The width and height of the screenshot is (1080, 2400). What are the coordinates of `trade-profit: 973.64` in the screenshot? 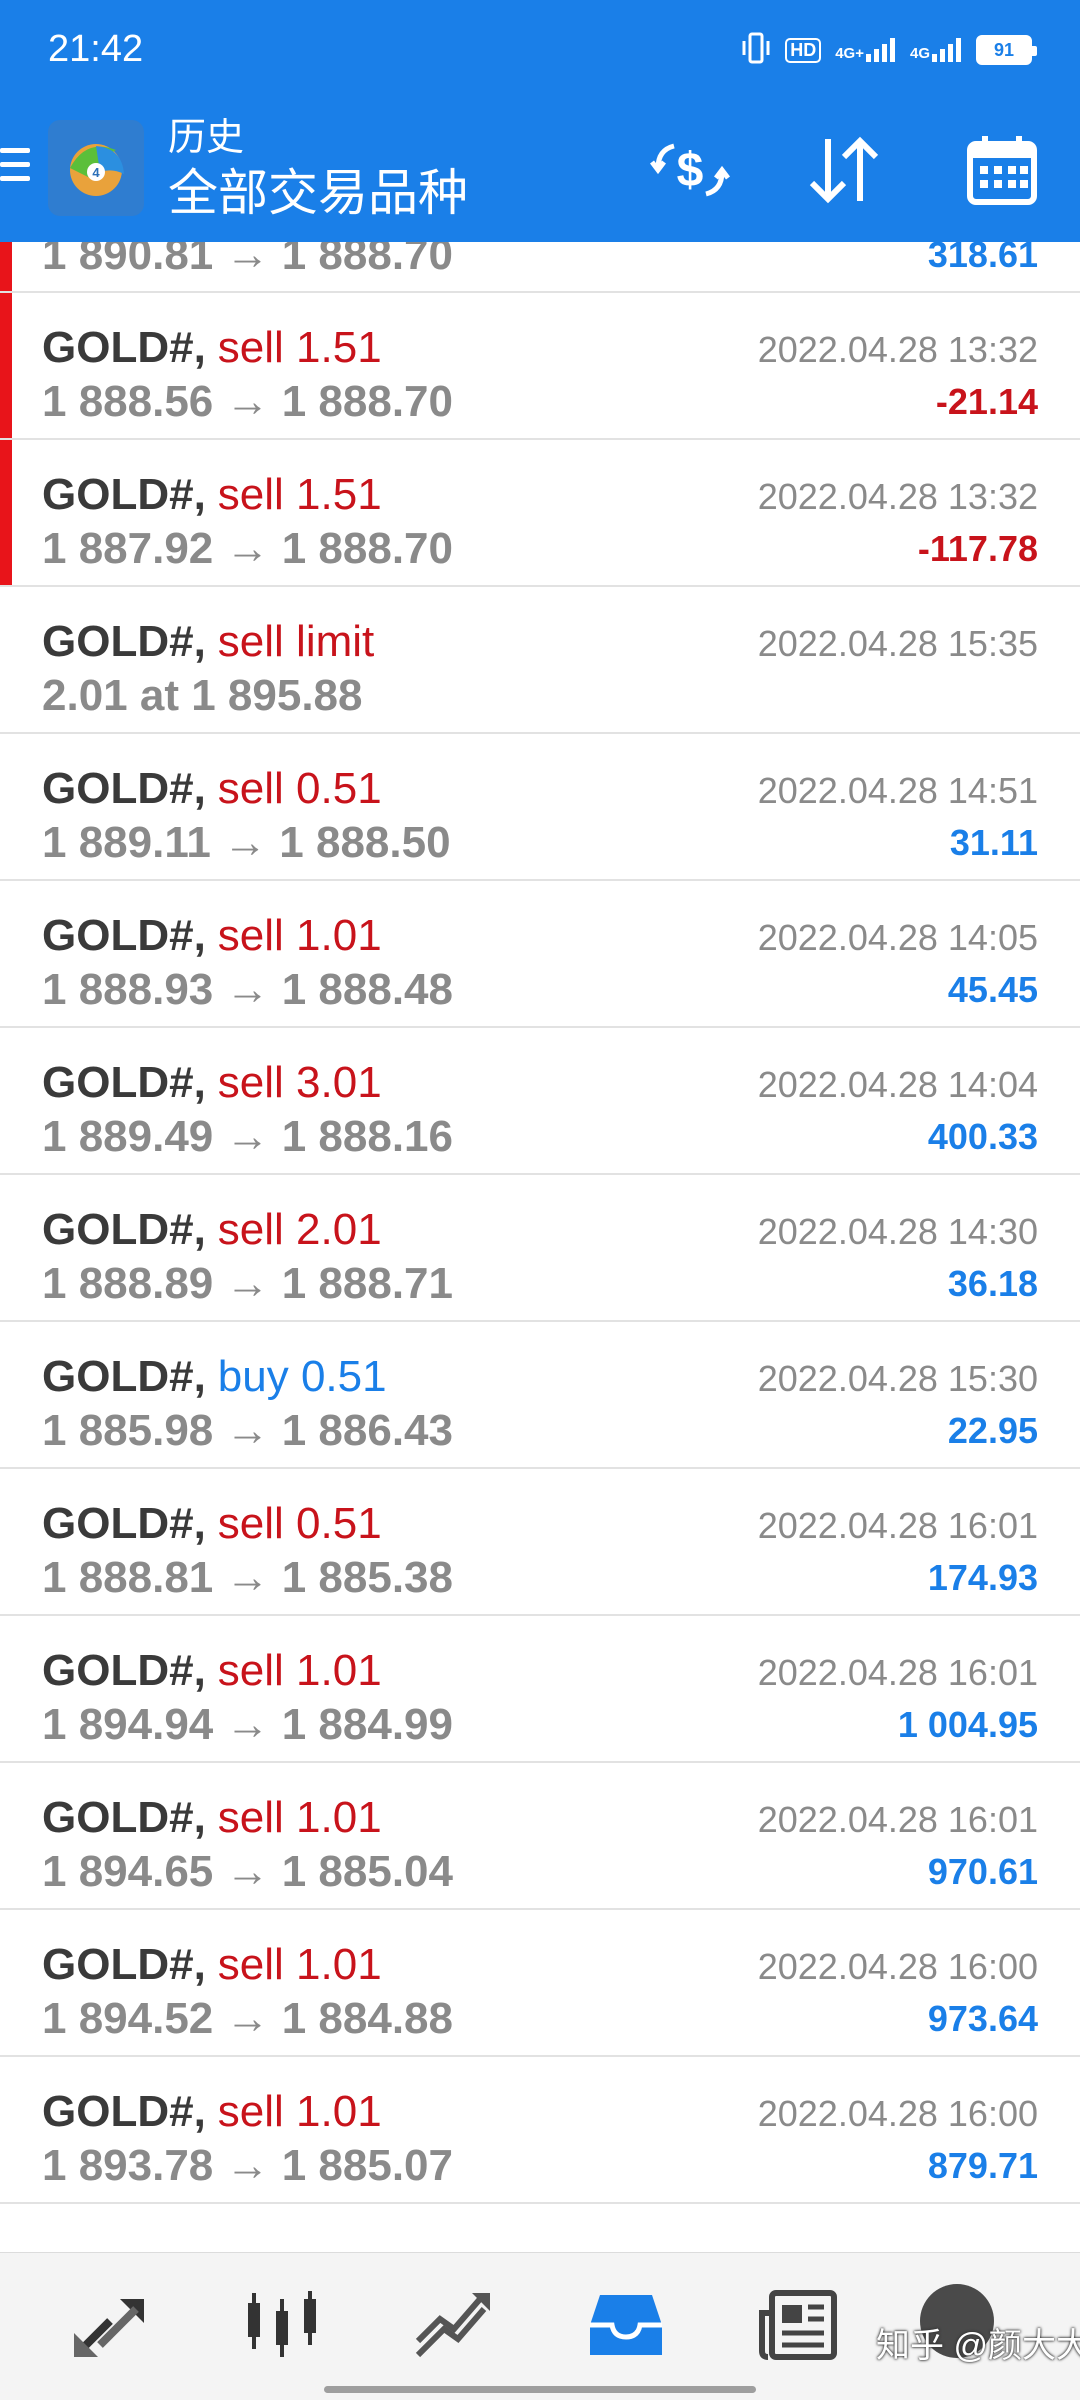 It's located at (982, 2018).